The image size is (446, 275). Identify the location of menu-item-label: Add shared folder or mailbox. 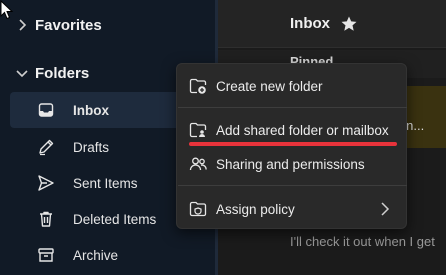
(302, 130).